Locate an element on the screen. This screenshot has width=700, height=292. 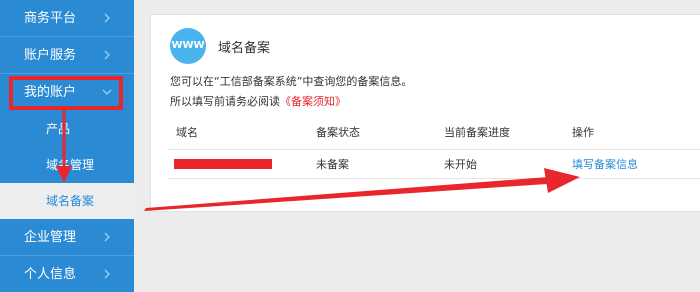
progress-cell: 未开始 is located at coordinates (460, 164).